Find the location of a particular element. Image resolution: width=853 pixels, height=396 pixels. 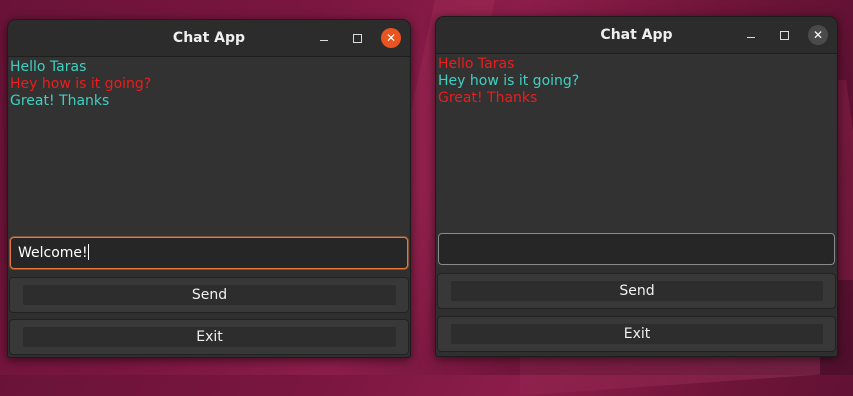

message-input-text: Welcome! is located at coordinates (53, 253).